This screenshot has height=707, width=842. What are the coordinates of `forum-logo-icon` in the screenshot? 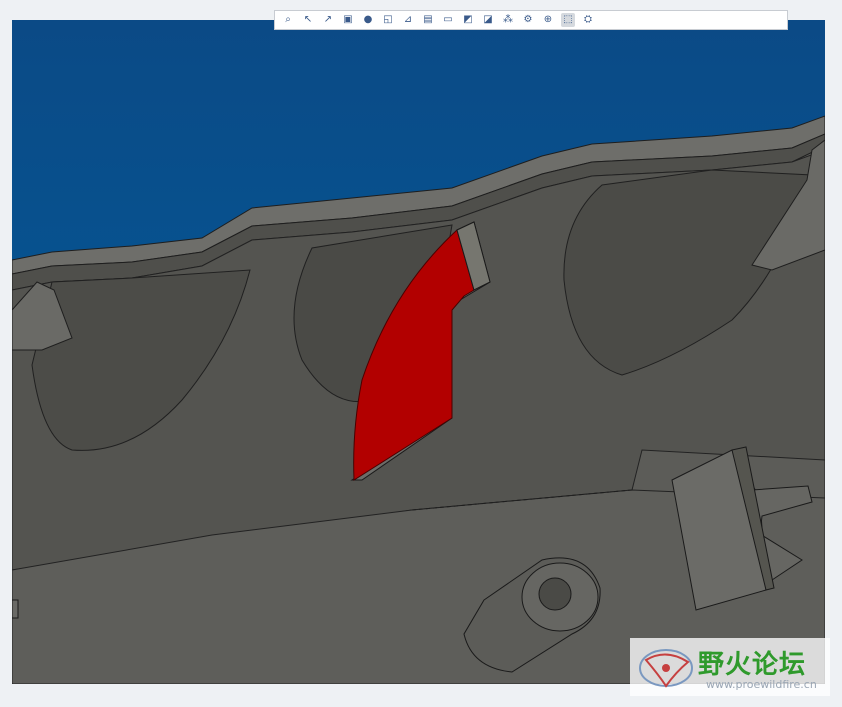 It's located at (666, 668).